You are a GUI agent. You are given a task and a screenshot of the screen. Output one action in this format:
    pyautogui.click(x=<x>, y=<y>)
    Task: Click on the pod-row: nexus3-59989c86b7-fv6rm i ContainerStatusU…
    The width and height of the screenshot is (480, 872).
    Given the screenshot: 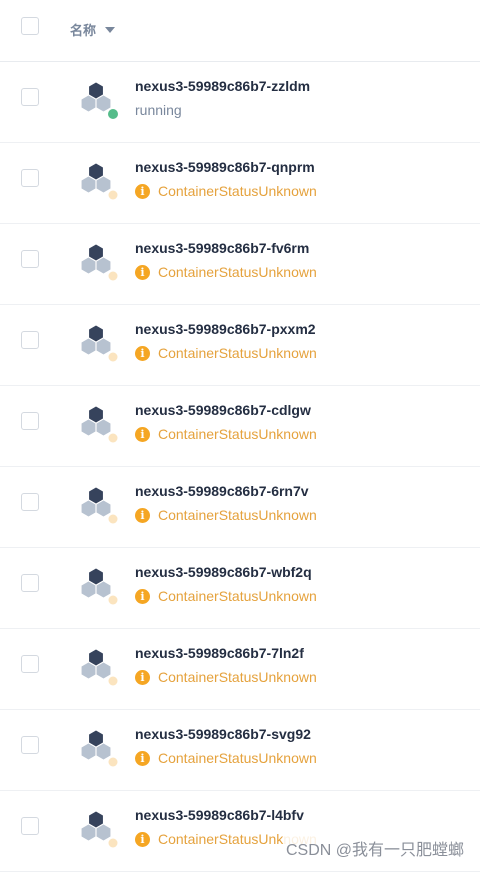 What is the action you would take?
    pyautogui.click(x=240, y=264)
    